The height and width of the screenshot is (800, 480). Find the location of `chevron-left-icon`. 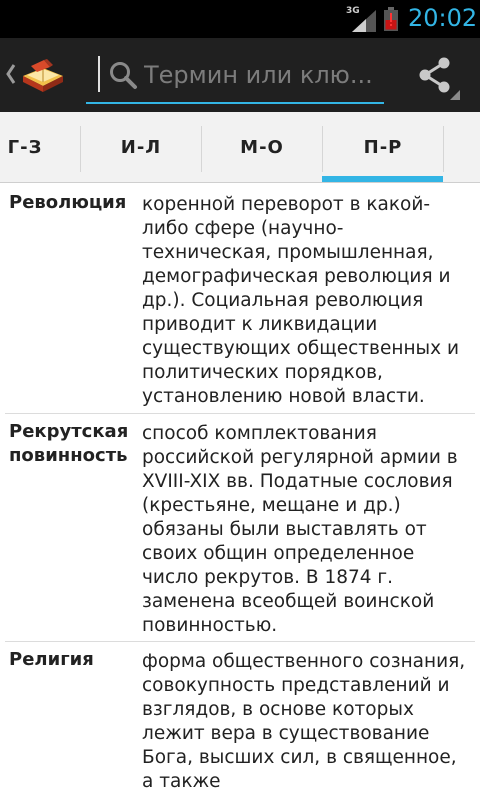

chevron-left-icon is located at coordinates (11, 74).